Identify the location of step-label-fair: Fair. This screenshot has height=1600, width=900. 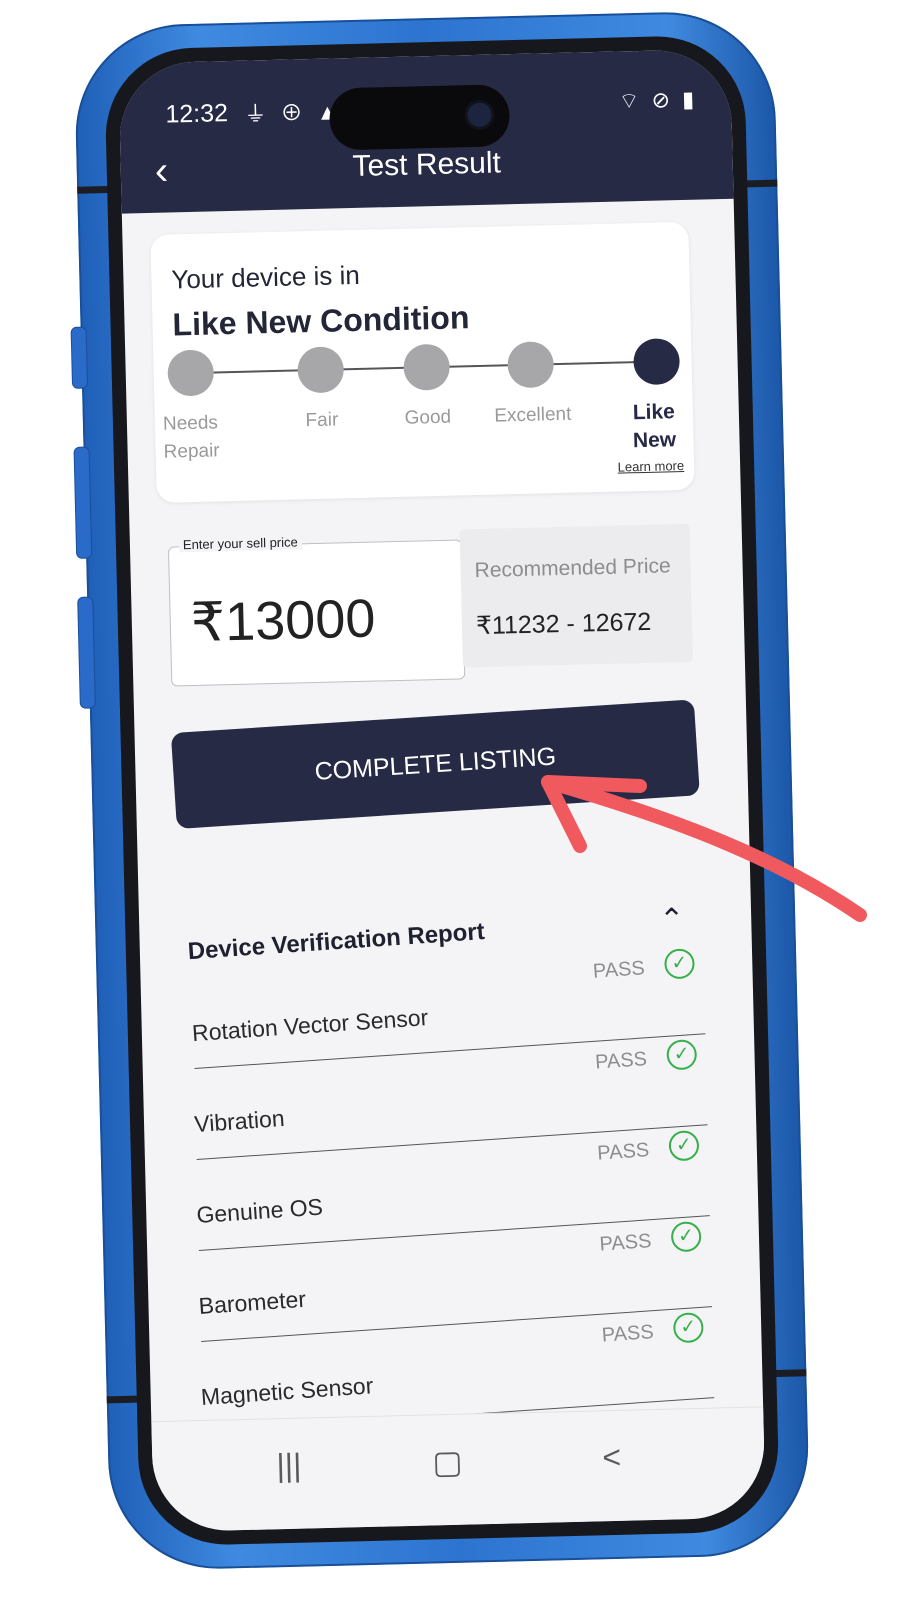
(322, 420).